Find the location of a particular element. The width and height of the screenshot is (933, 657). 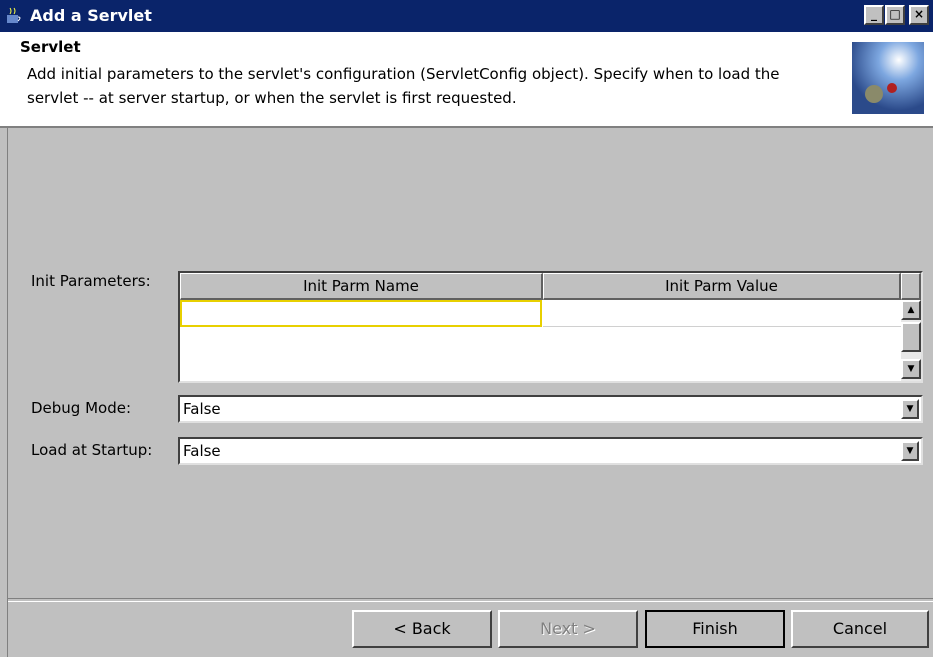

column-header-name: Init Parm Name is located at coordinates (361, 286).